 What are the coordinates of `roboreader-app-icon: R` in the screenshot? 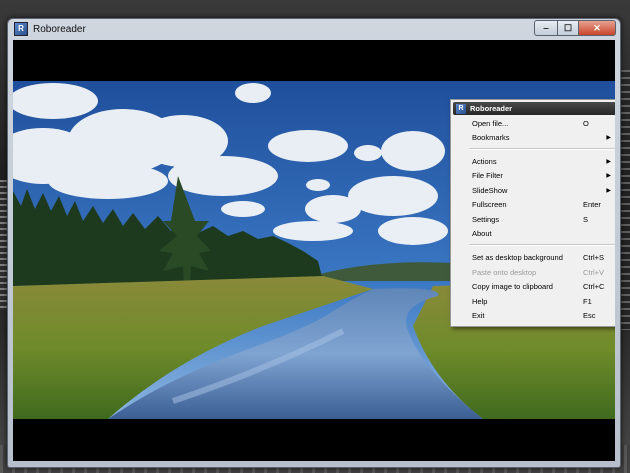 It's located at (461, 108).